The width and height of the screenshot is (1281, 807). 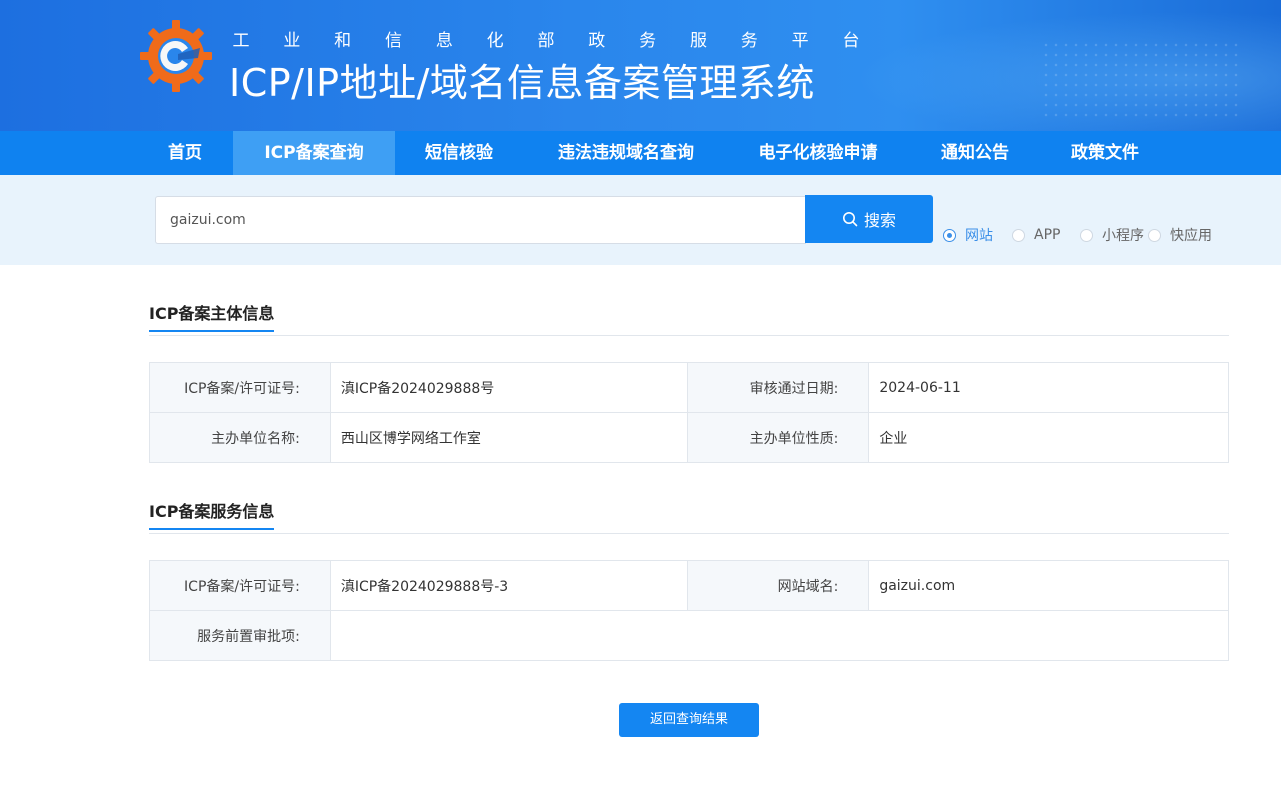 I want to click on subtitle-char: 业, so click(x=292, y=41).